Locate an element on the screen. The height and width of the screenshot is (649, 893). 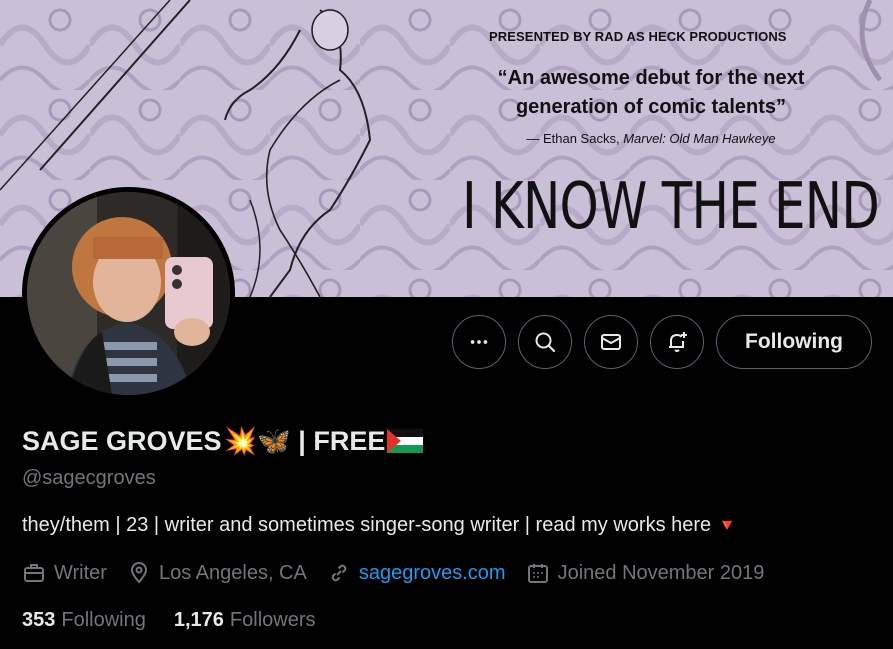
following-count-link: 353 Following is located at coordinates (84, 620).